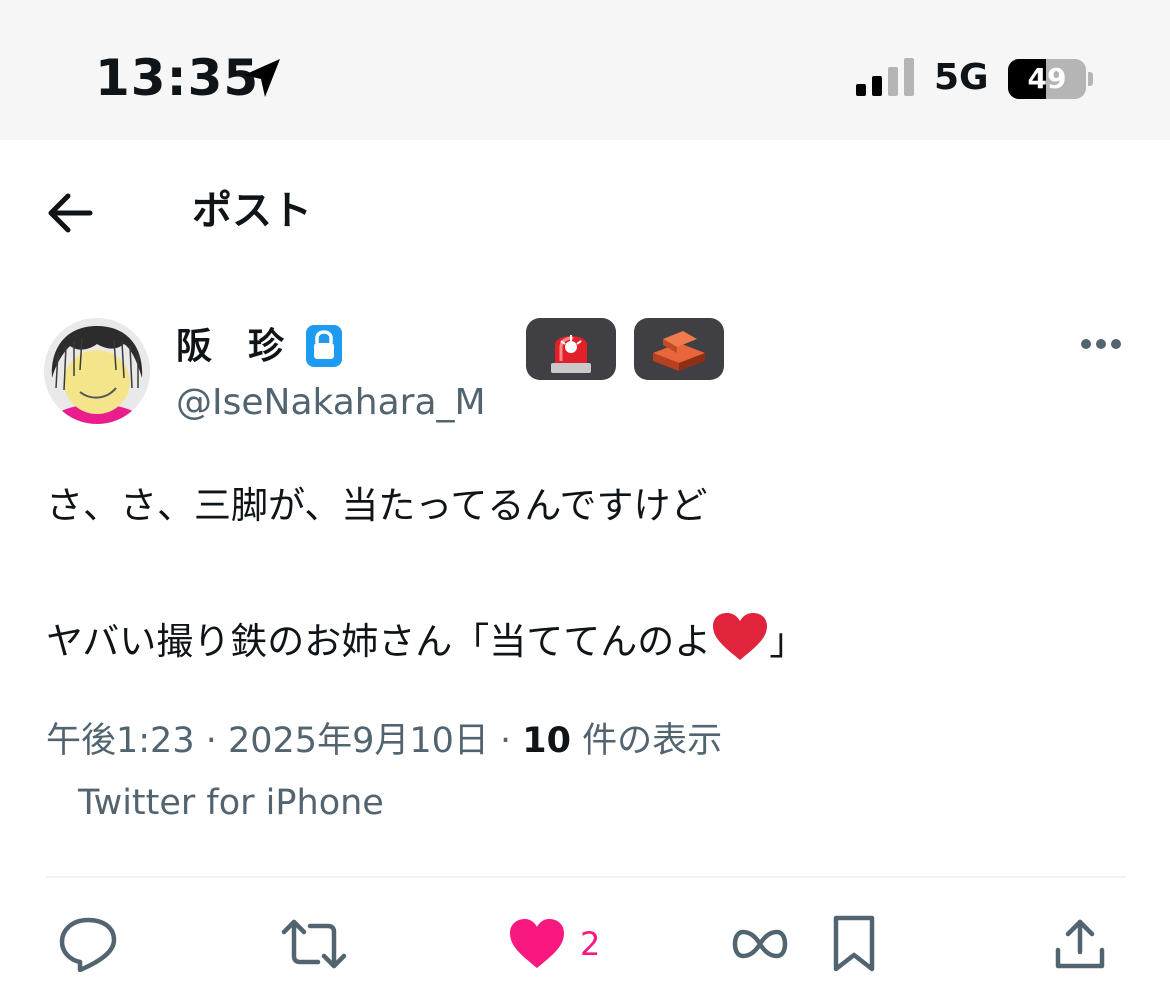  Describe the element at coordinates (546, 741) in the screenshot. I see `views-count: 10` at that location.